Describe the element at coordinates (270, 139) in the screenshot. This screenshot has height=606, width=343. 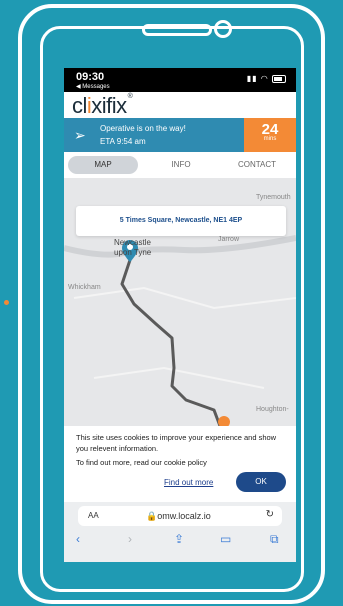
I see `eta-minutes-label: mins` at that location.